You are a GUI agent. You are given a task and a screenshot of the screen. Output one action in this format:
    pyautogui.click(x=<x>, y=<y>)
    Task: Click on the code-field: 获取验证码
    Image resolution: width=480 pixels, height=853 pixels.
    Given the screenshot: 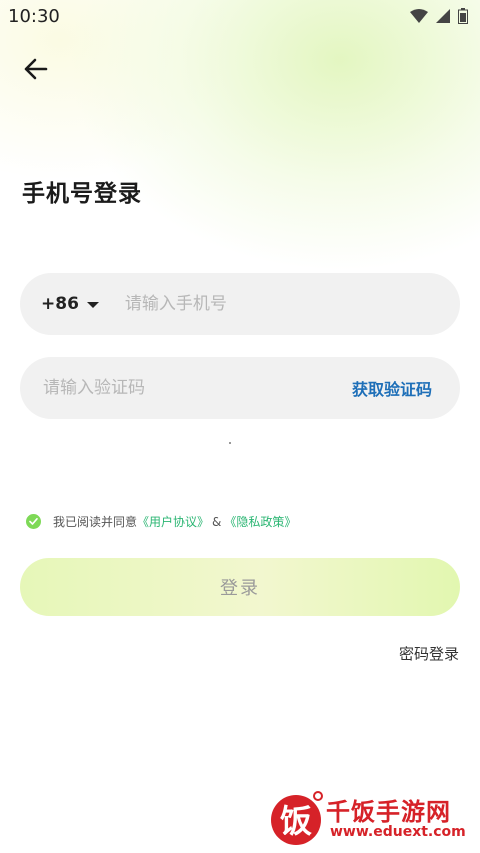 What is the action you would take?
    pyautogui.click(x=240, y=388)
    